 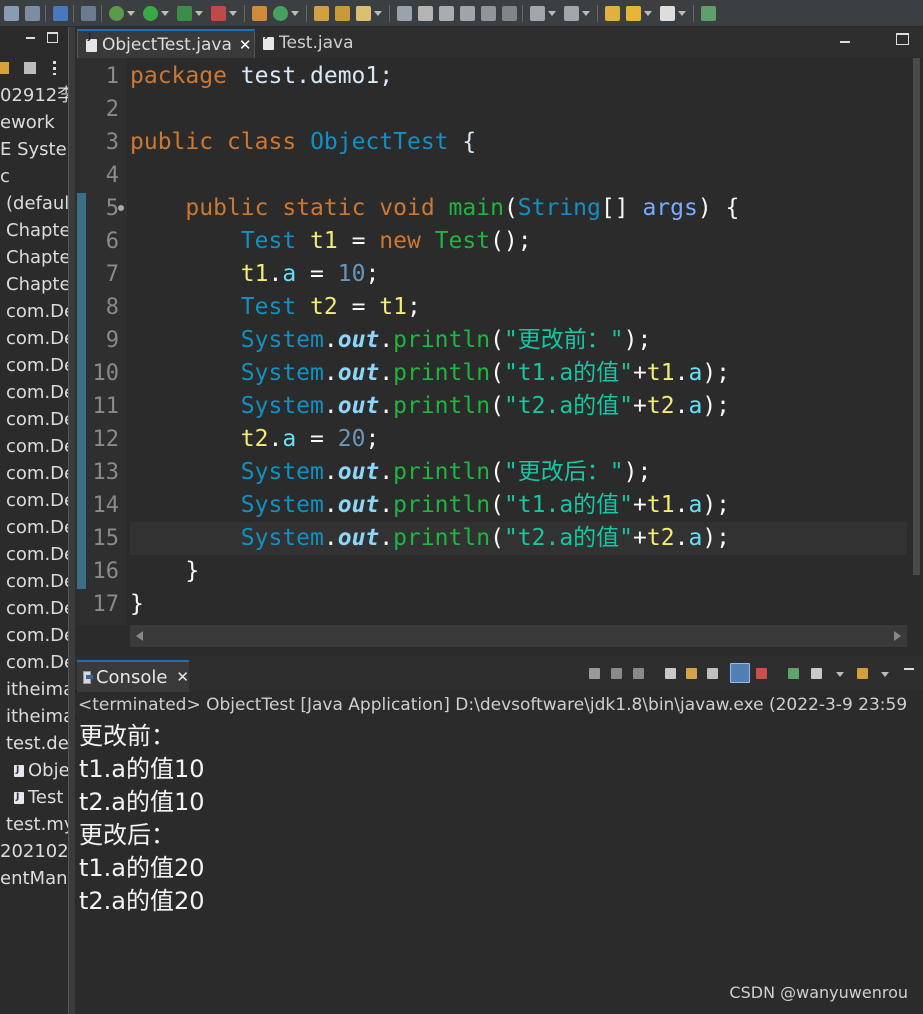 What do you see at coordinates (275, 307) in the screenshot?
I see `code-line: Test t2 = t1;` at bounding box center [275, 307].